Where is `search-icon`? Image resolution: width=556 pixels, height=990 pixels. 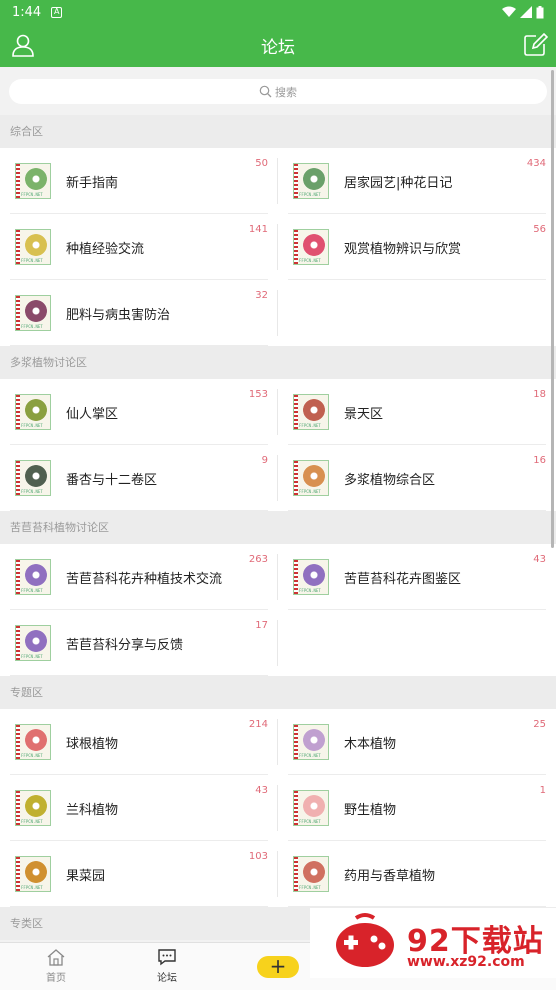
search-icon is located at coordinates (265, 91).